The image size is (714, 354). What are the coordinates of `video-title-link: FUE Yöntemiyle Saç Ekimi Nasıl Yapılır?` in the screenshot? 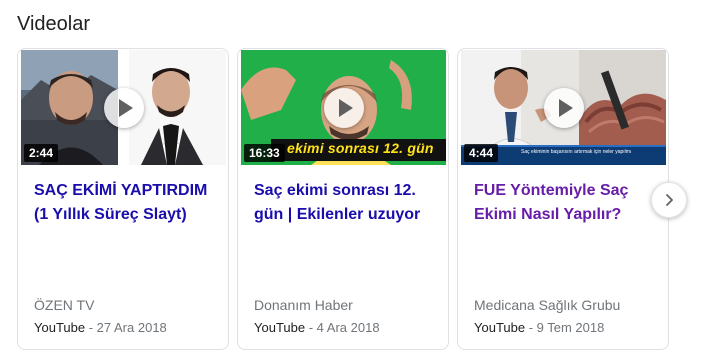 It's located at (566, 203).